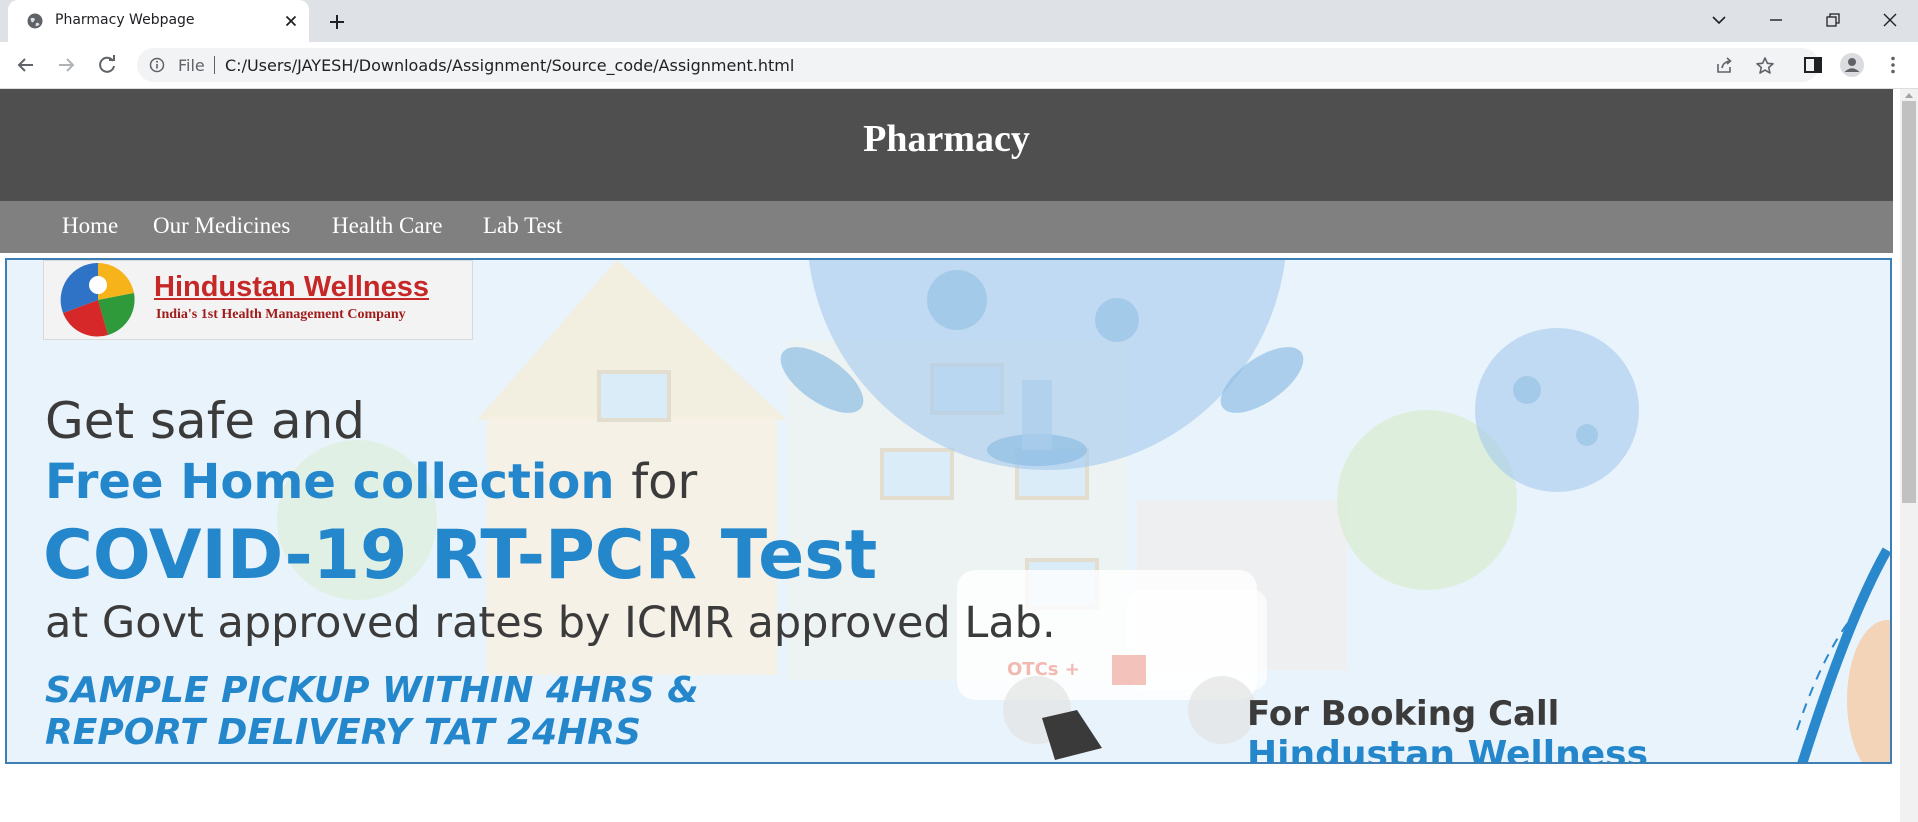 The image size is (1918, 822). What do you see at coordinates (1833, 20) in the screenshot?
I see `restore-icon` at bounding box center [1833, 20].